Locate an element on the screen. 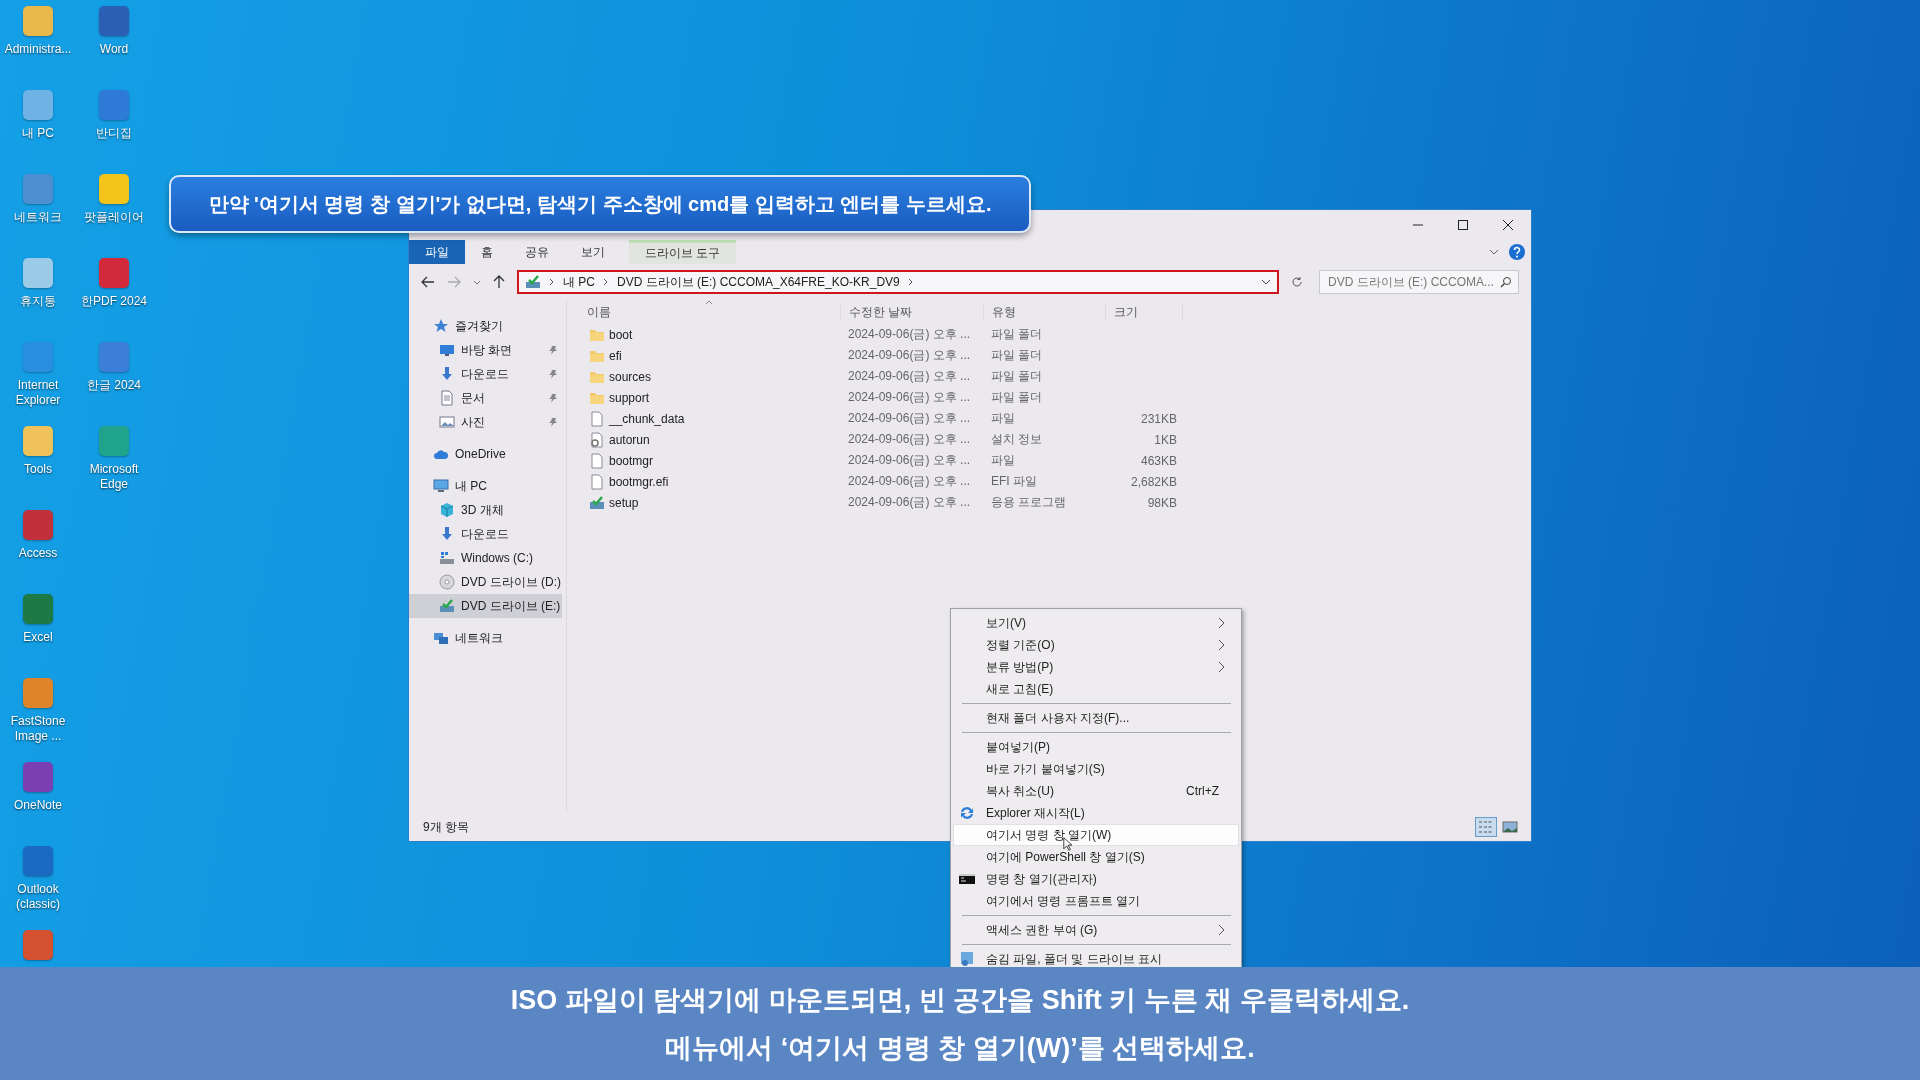  menu-item: 새로 고침(E) is located at coordinates (1096, 689).